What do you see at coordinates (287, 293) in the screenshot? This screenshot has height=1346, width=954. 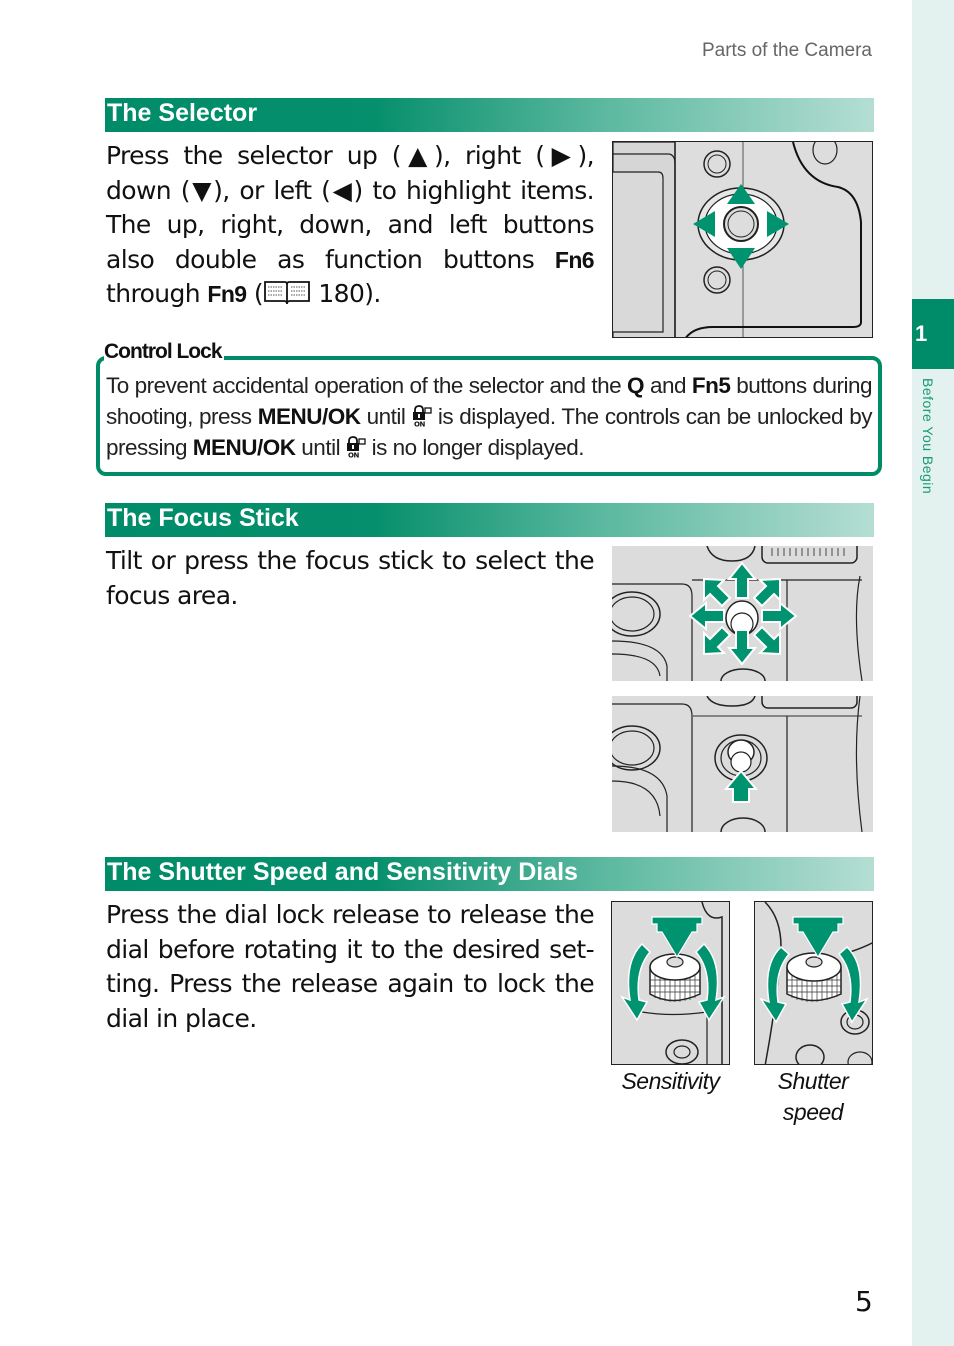 I see `book-reference-icon` at bounding box center [287, 293].